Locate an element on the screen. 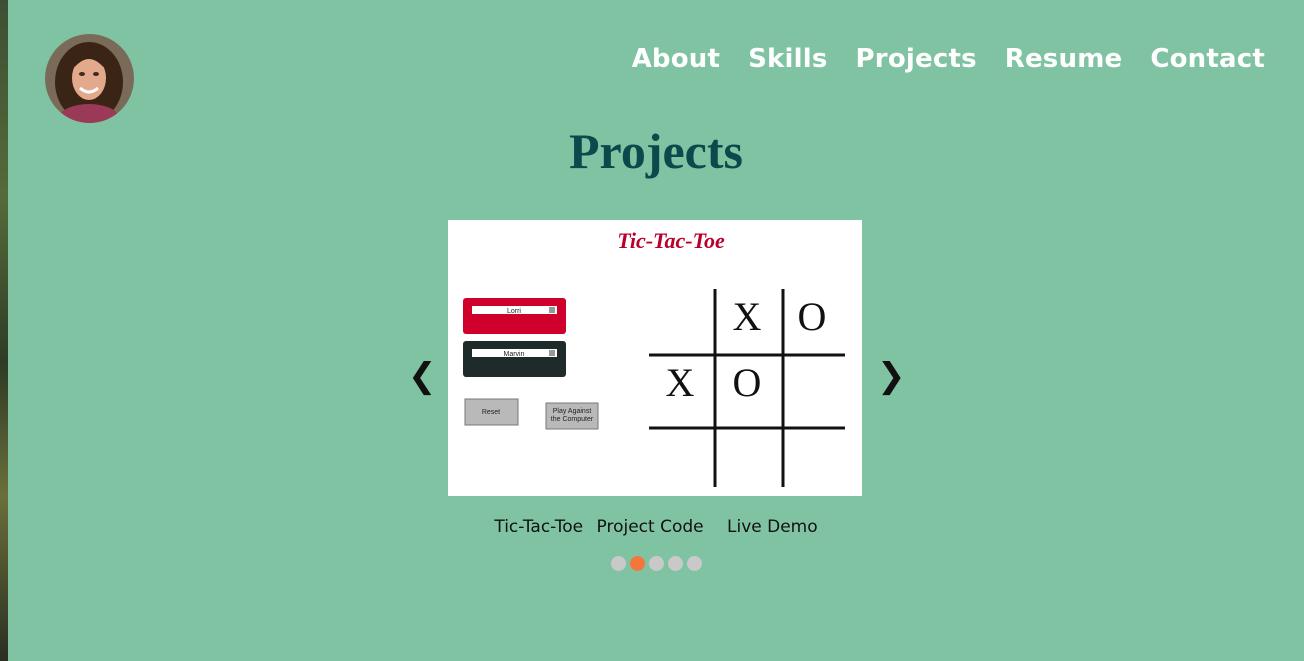 The height and width of the screenshot is (661, 1304). player2-name: Marvin is located at coordinates (513, 354).